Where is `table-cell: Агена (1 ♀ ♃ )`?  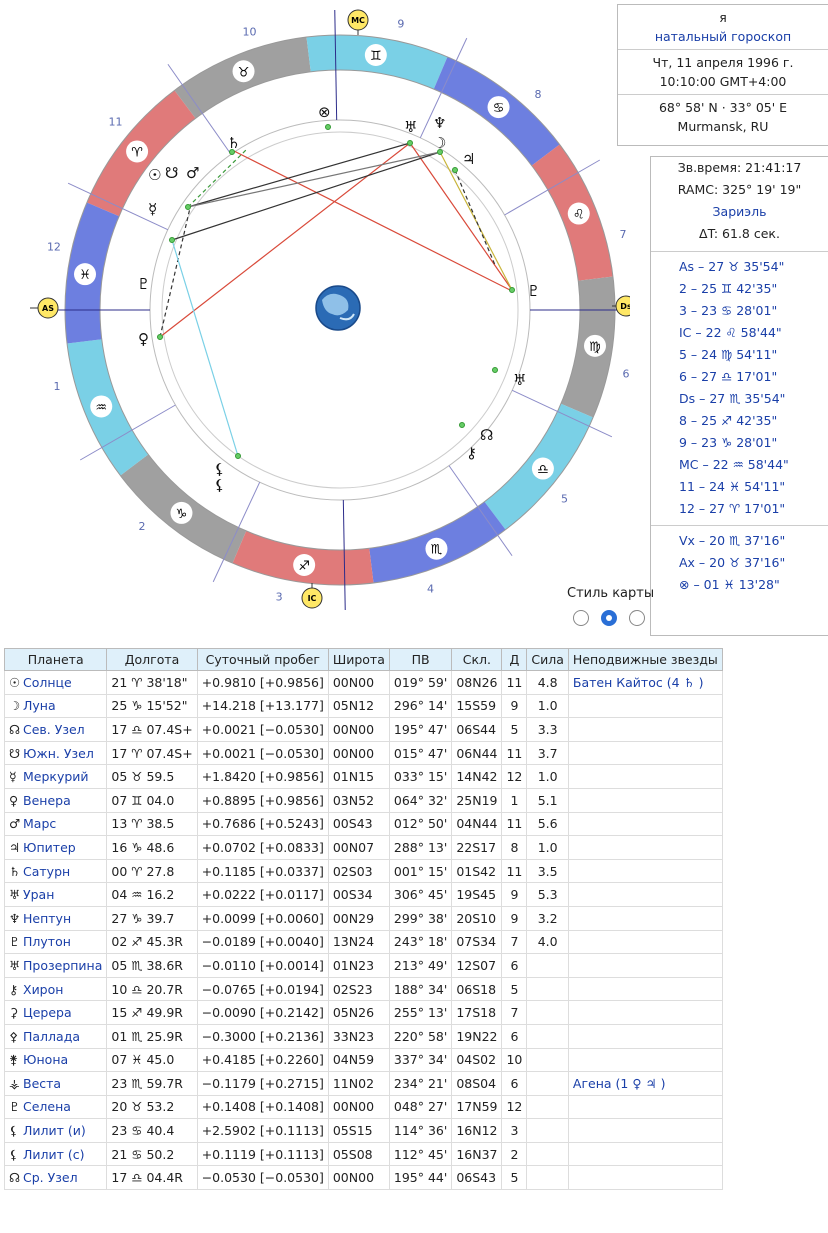 table-cell: Агена (1 ♀ ♃ ) is located at coordinates (645, 1083).